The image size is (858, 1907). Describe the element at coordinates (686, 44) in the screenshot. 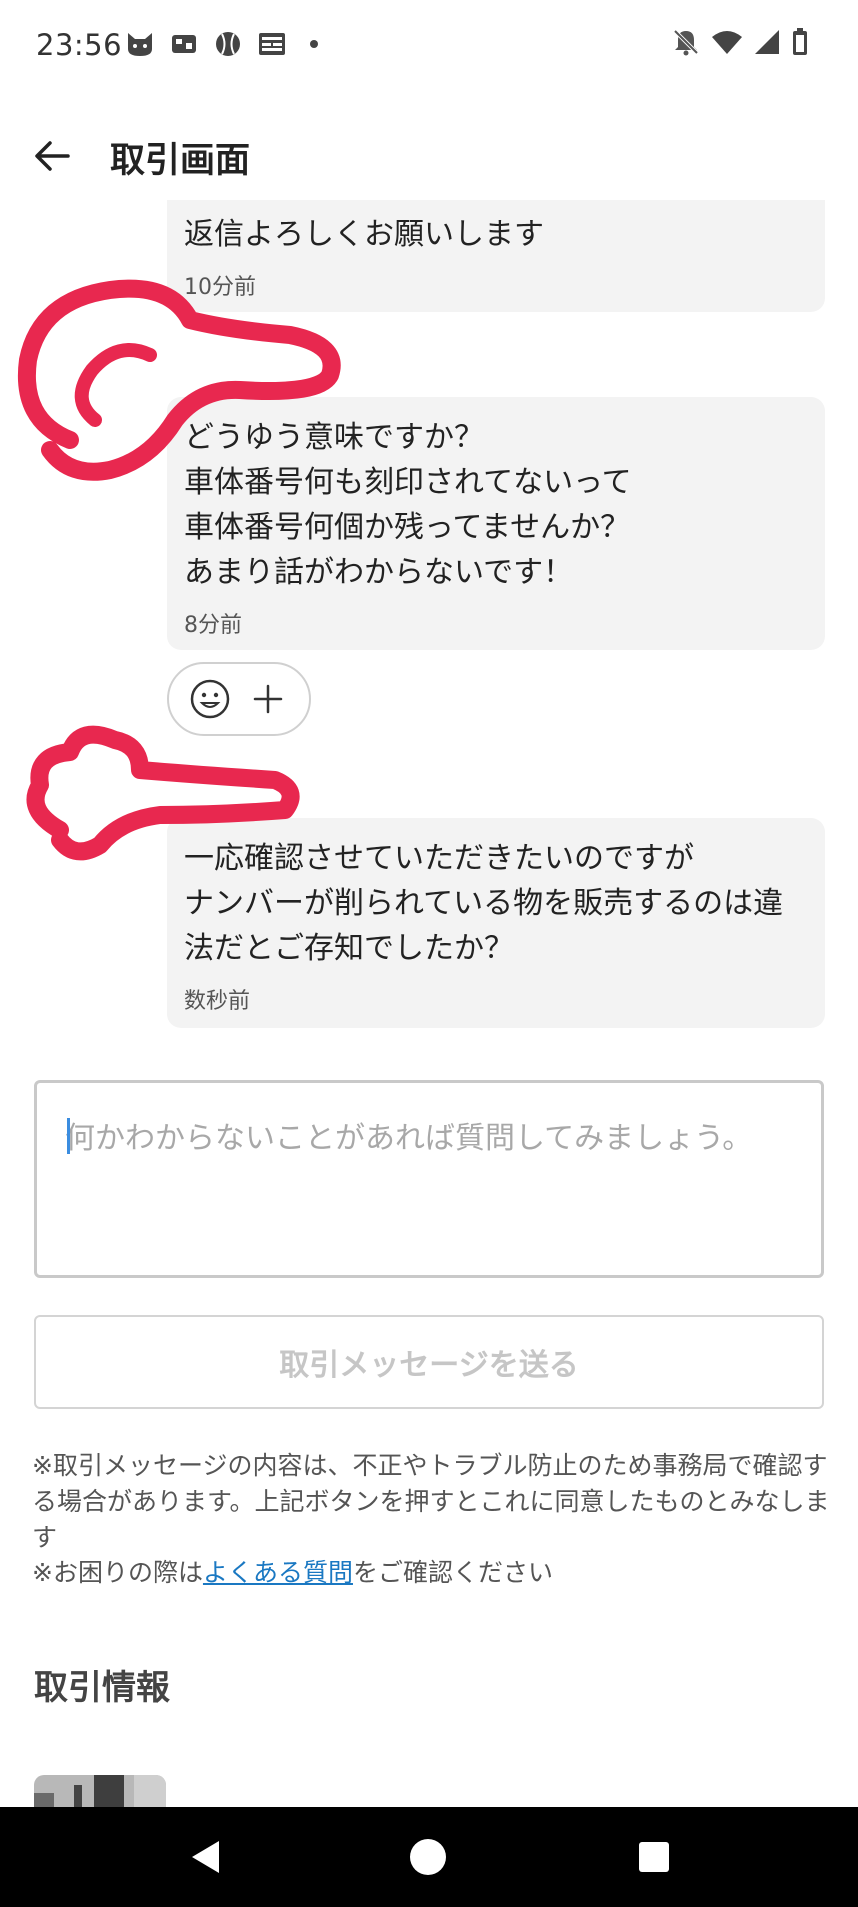

I see `silent-bell-icon` at that location.